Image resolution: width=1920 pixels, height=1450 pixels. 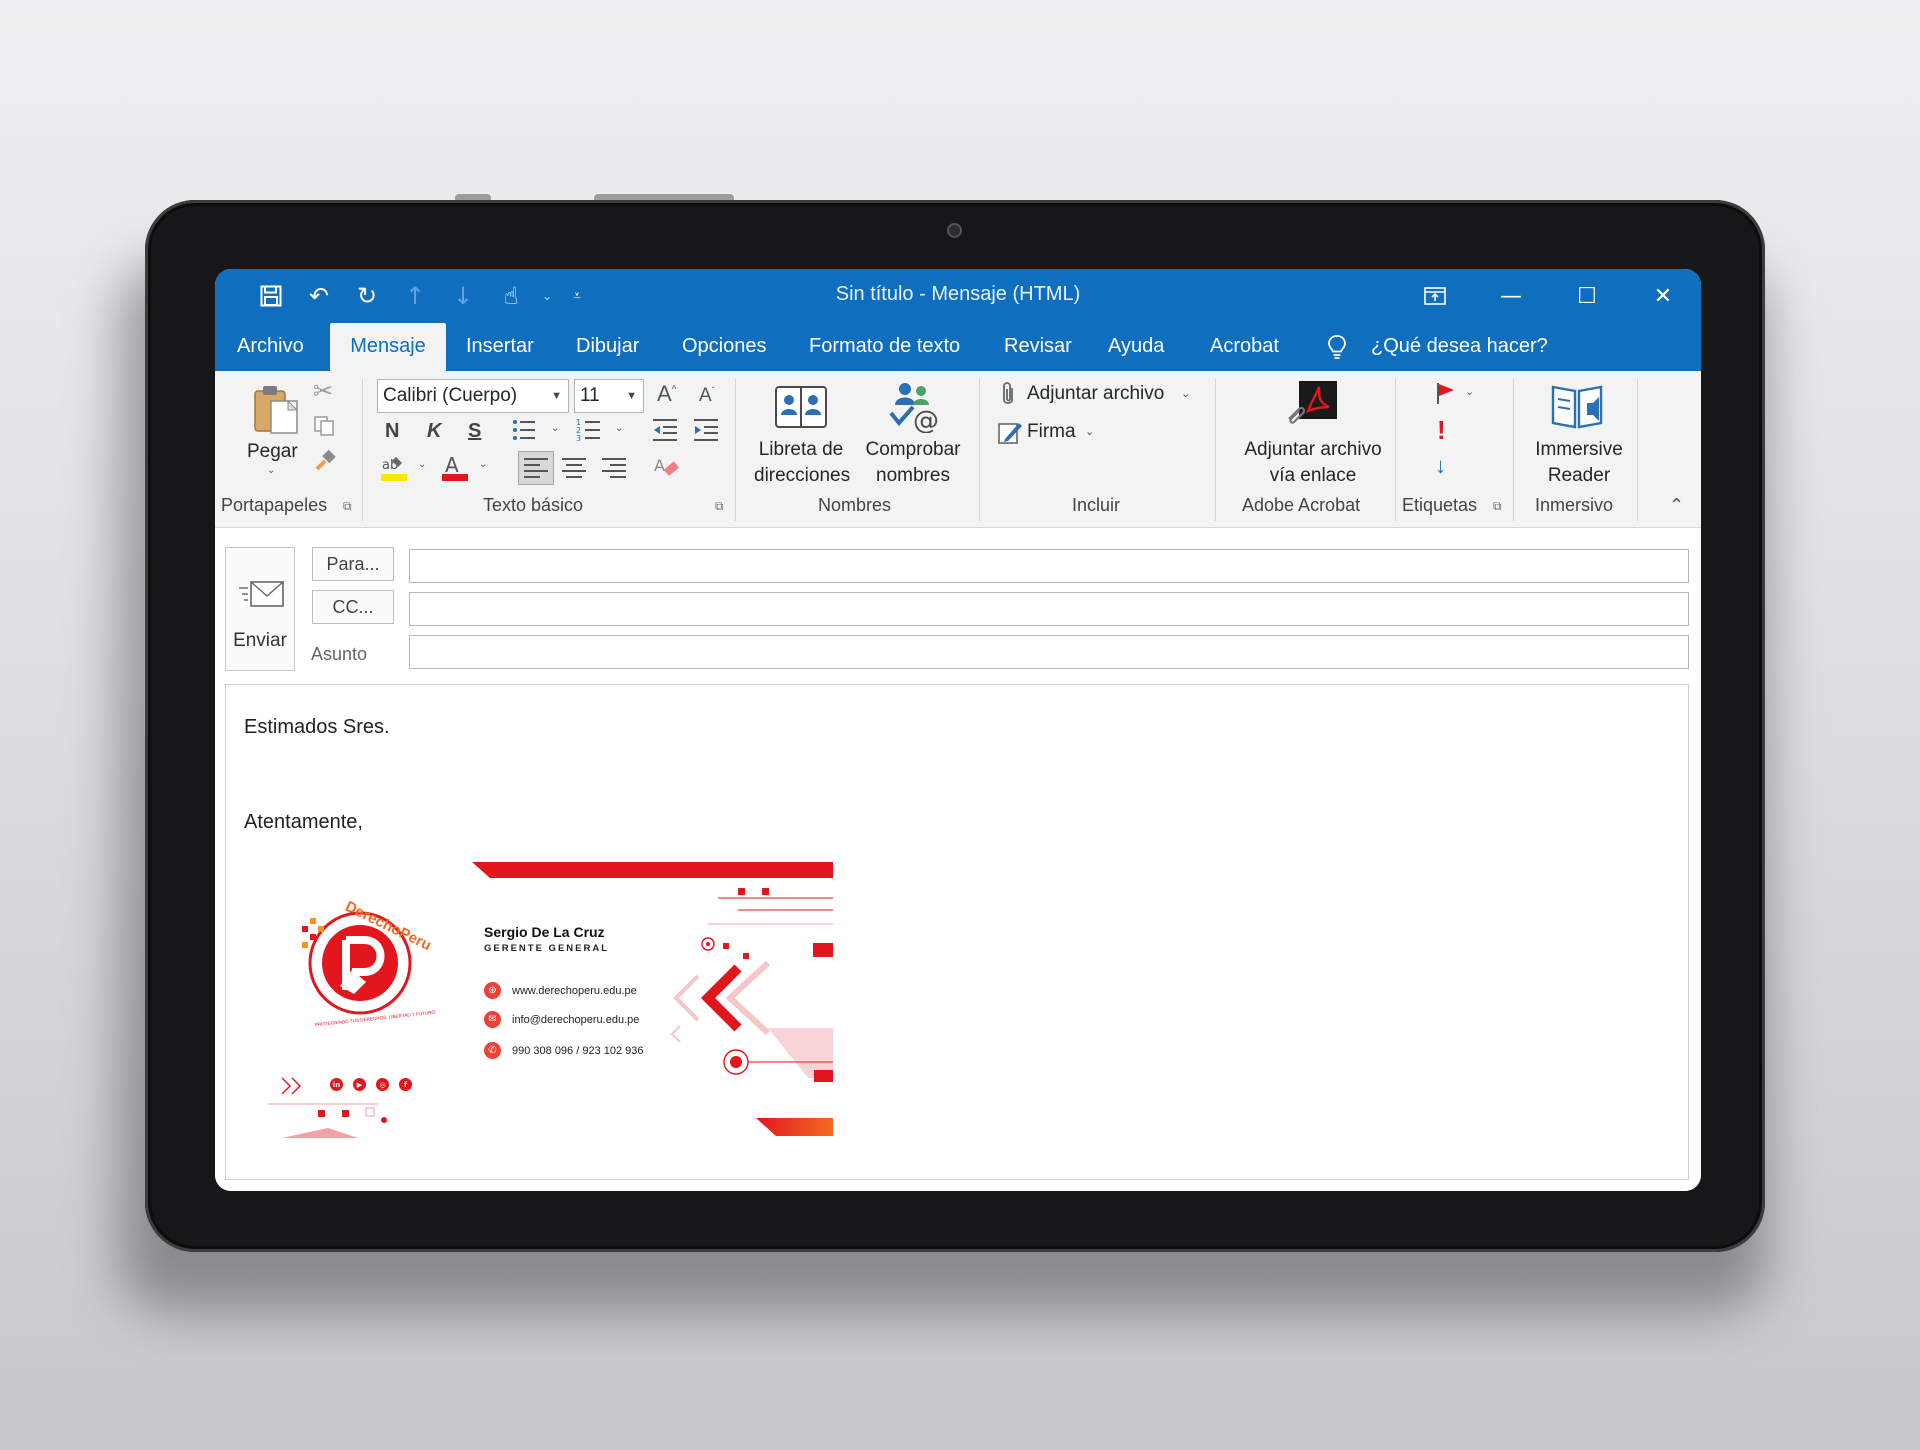 What do you see at coordinates (609, 396) in the screenshot?
I see `font-size-combo: 11 ▼` at bounding box center [609, 396].